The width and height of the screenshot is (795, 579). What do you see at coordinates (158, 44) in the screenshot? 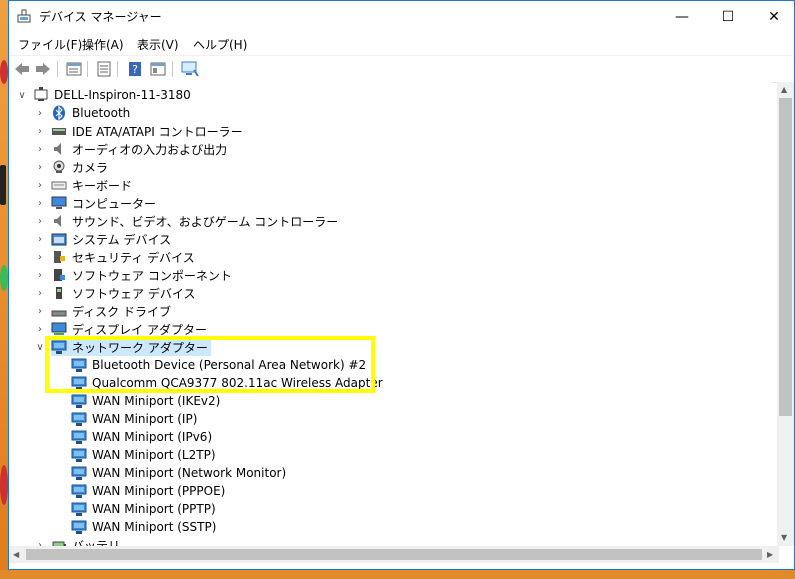
I see `menu-view: 表示(V)` at bounding box center [158, 44].